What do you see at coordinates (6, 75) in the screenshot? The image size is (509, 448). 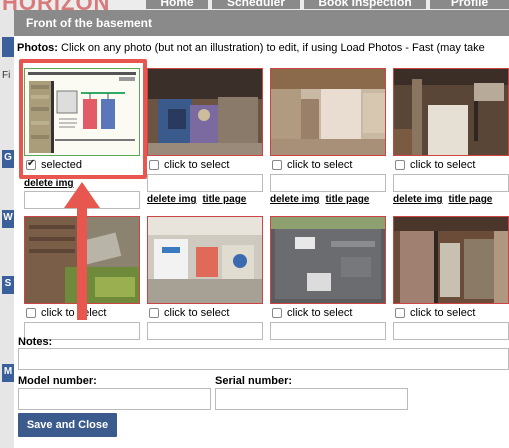 I see `background-fi-text: Fi` at bounding box center [6, 75].